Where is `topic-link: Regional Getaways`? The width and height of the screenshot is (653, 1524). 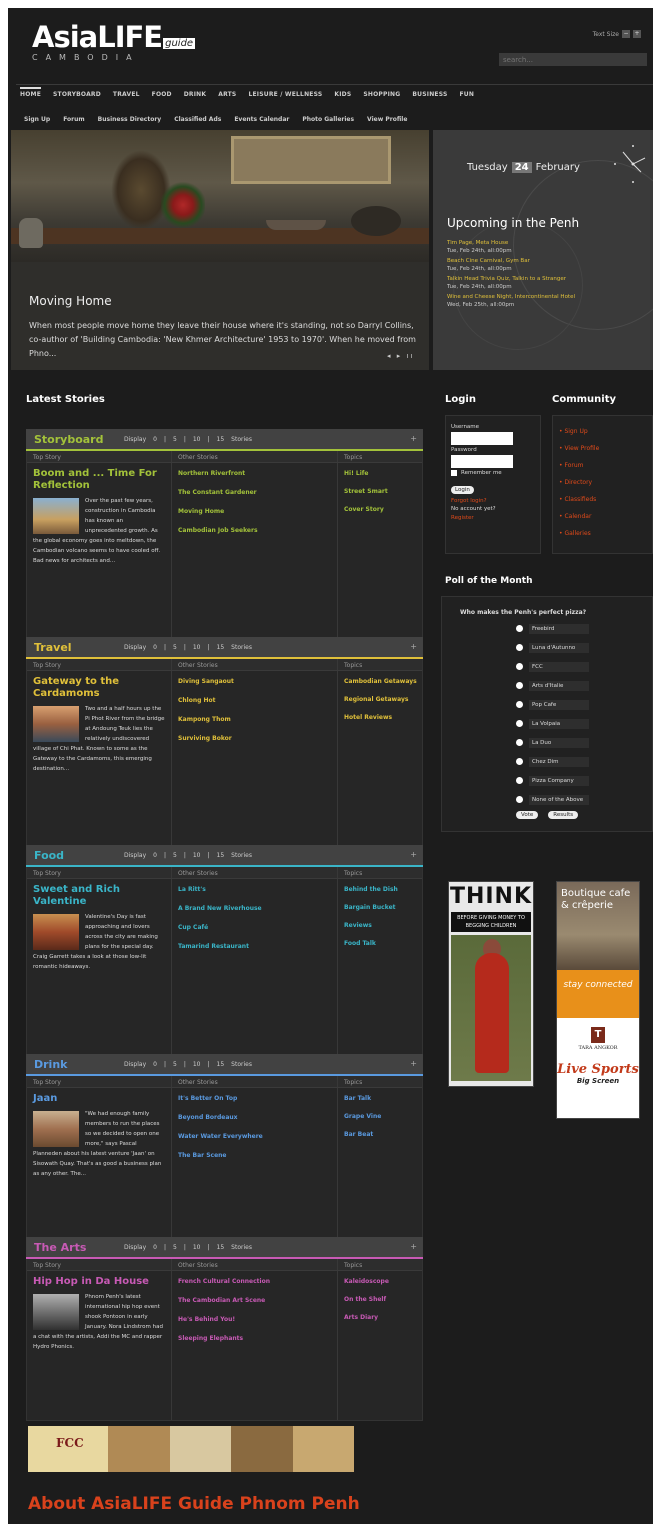
topic-link: Regional Getaways is located at coordinates (383, 700).